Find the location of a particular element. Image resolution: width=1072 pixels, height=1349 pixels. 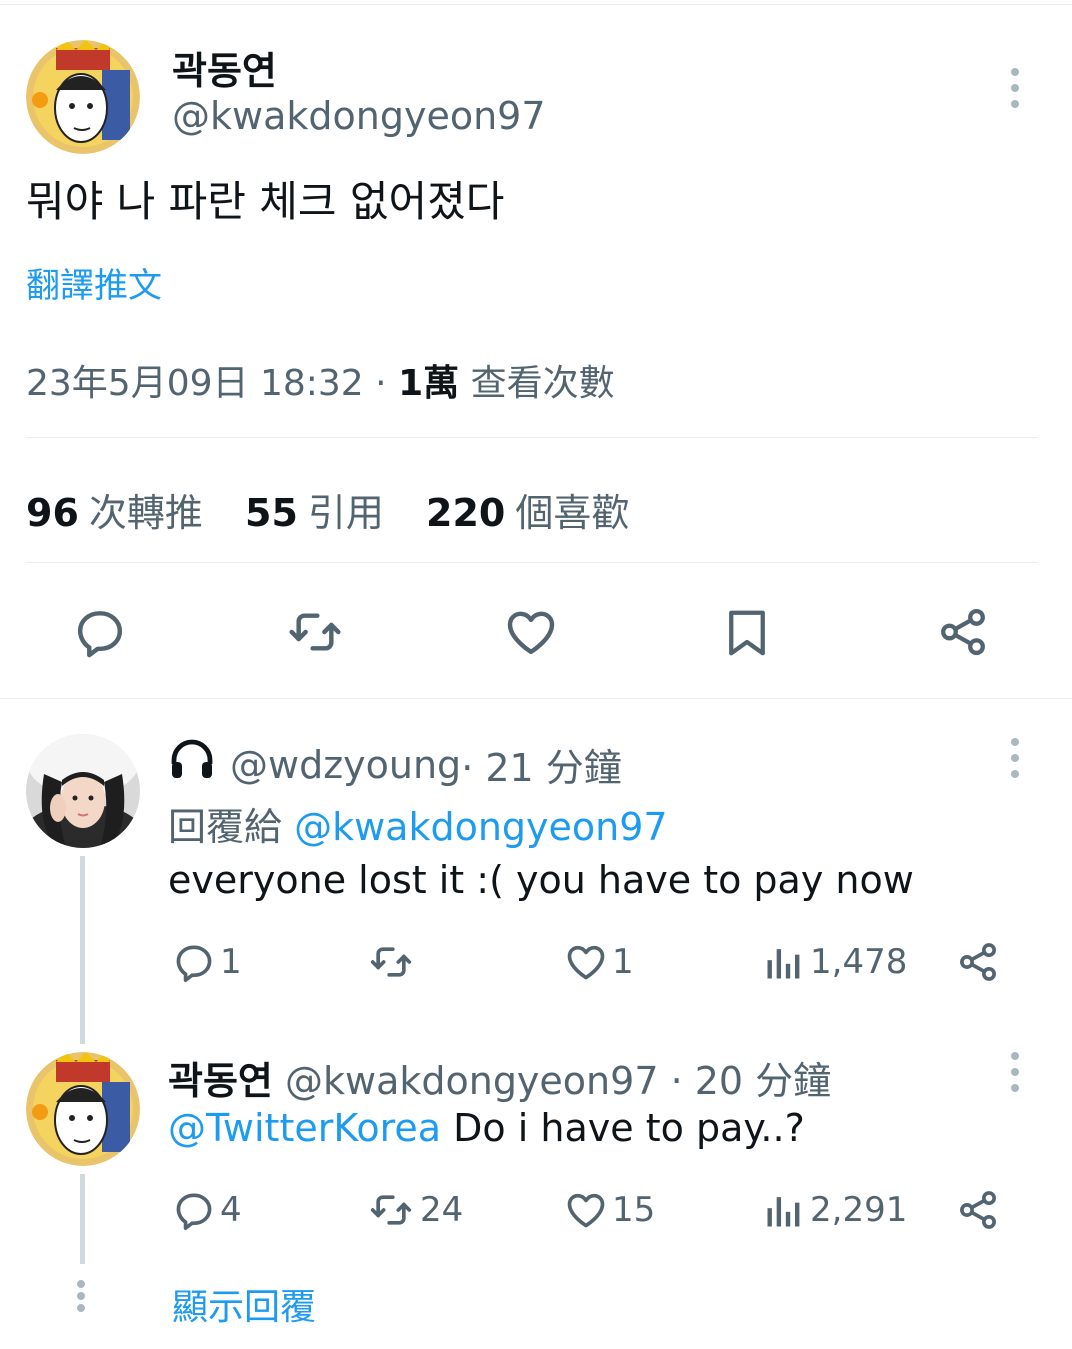

reply-header: 곽동연 @kwakdongyeon97 · 20 分鐘 is located at coordinates (499, 1077).